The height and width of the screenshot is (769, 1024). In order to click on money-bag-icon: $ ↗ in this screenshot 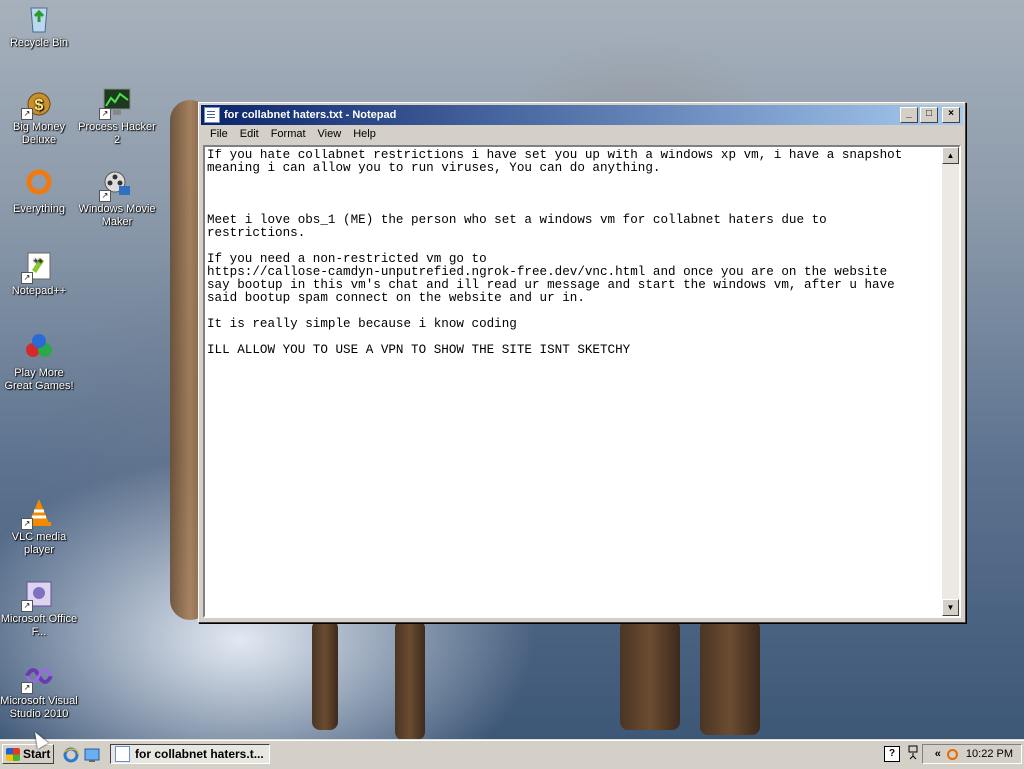, I will do `click(38, 103)`.